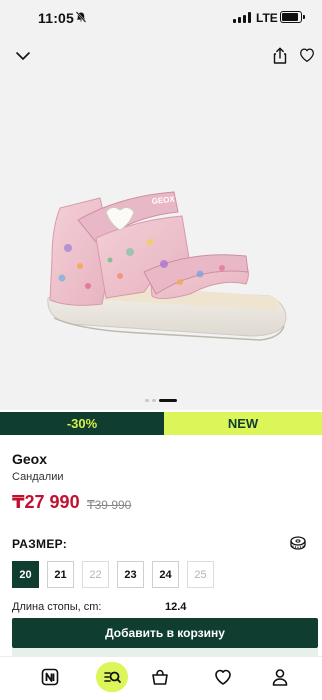 This screenshot has height=700, width=322. What do you see at coordinates (46, 502) in the screenshot?
I see `current-price: ₸27 990` at bounding box center [46, 502].